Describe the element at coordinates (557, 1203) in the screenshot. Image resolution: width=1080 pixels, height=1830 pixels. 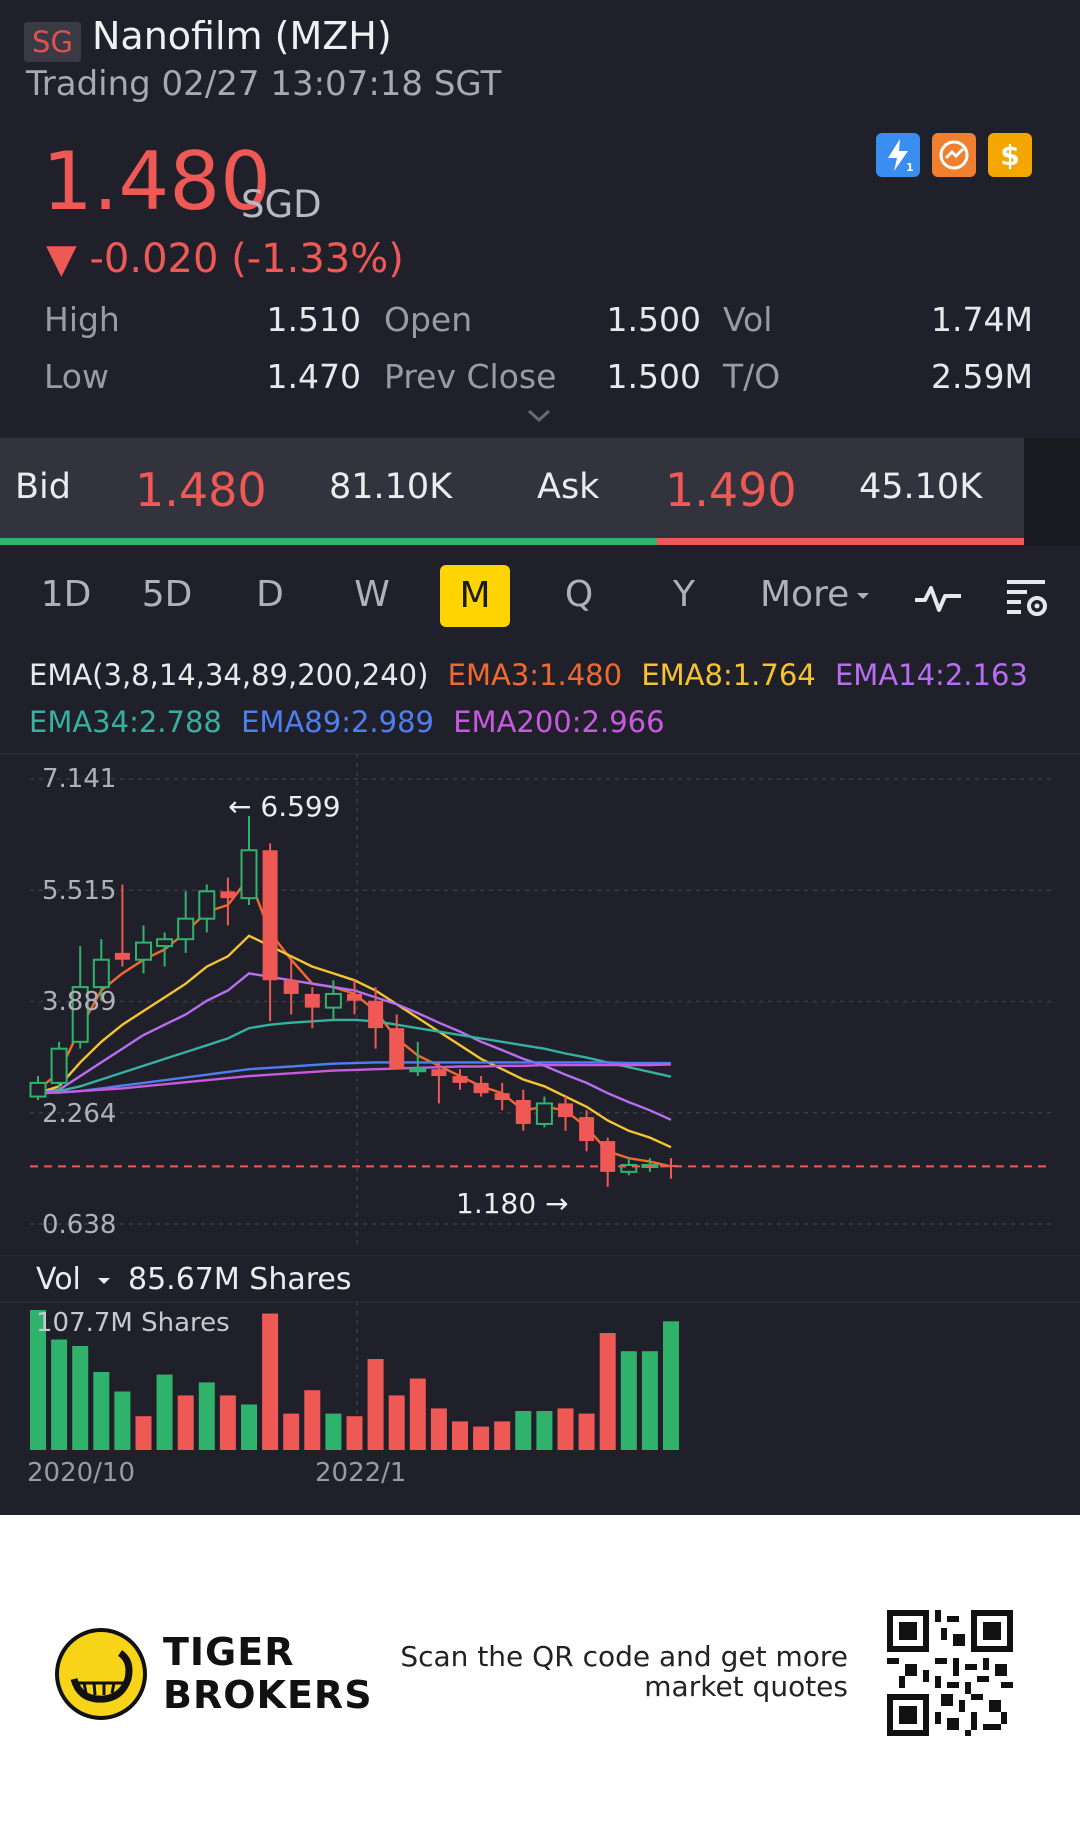
I see `right-arrow-icon: →` at that location.